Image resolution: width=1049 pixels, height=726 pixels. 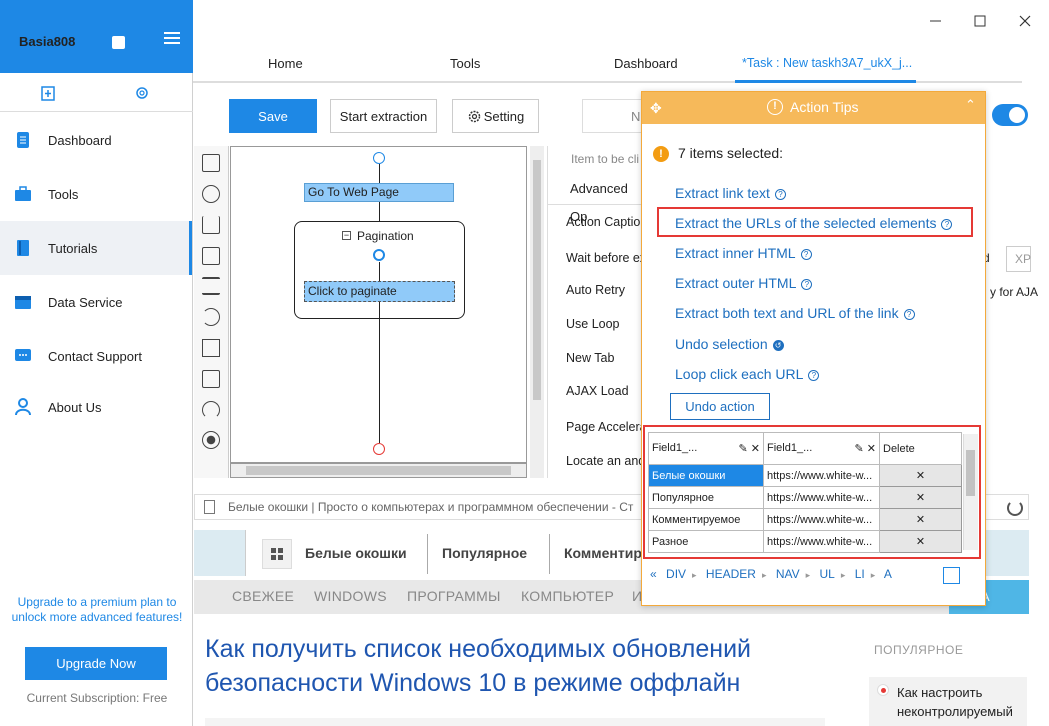 I want to click on menu-computer: КОМПЬЮТЕР, so click(x=567, y=596).